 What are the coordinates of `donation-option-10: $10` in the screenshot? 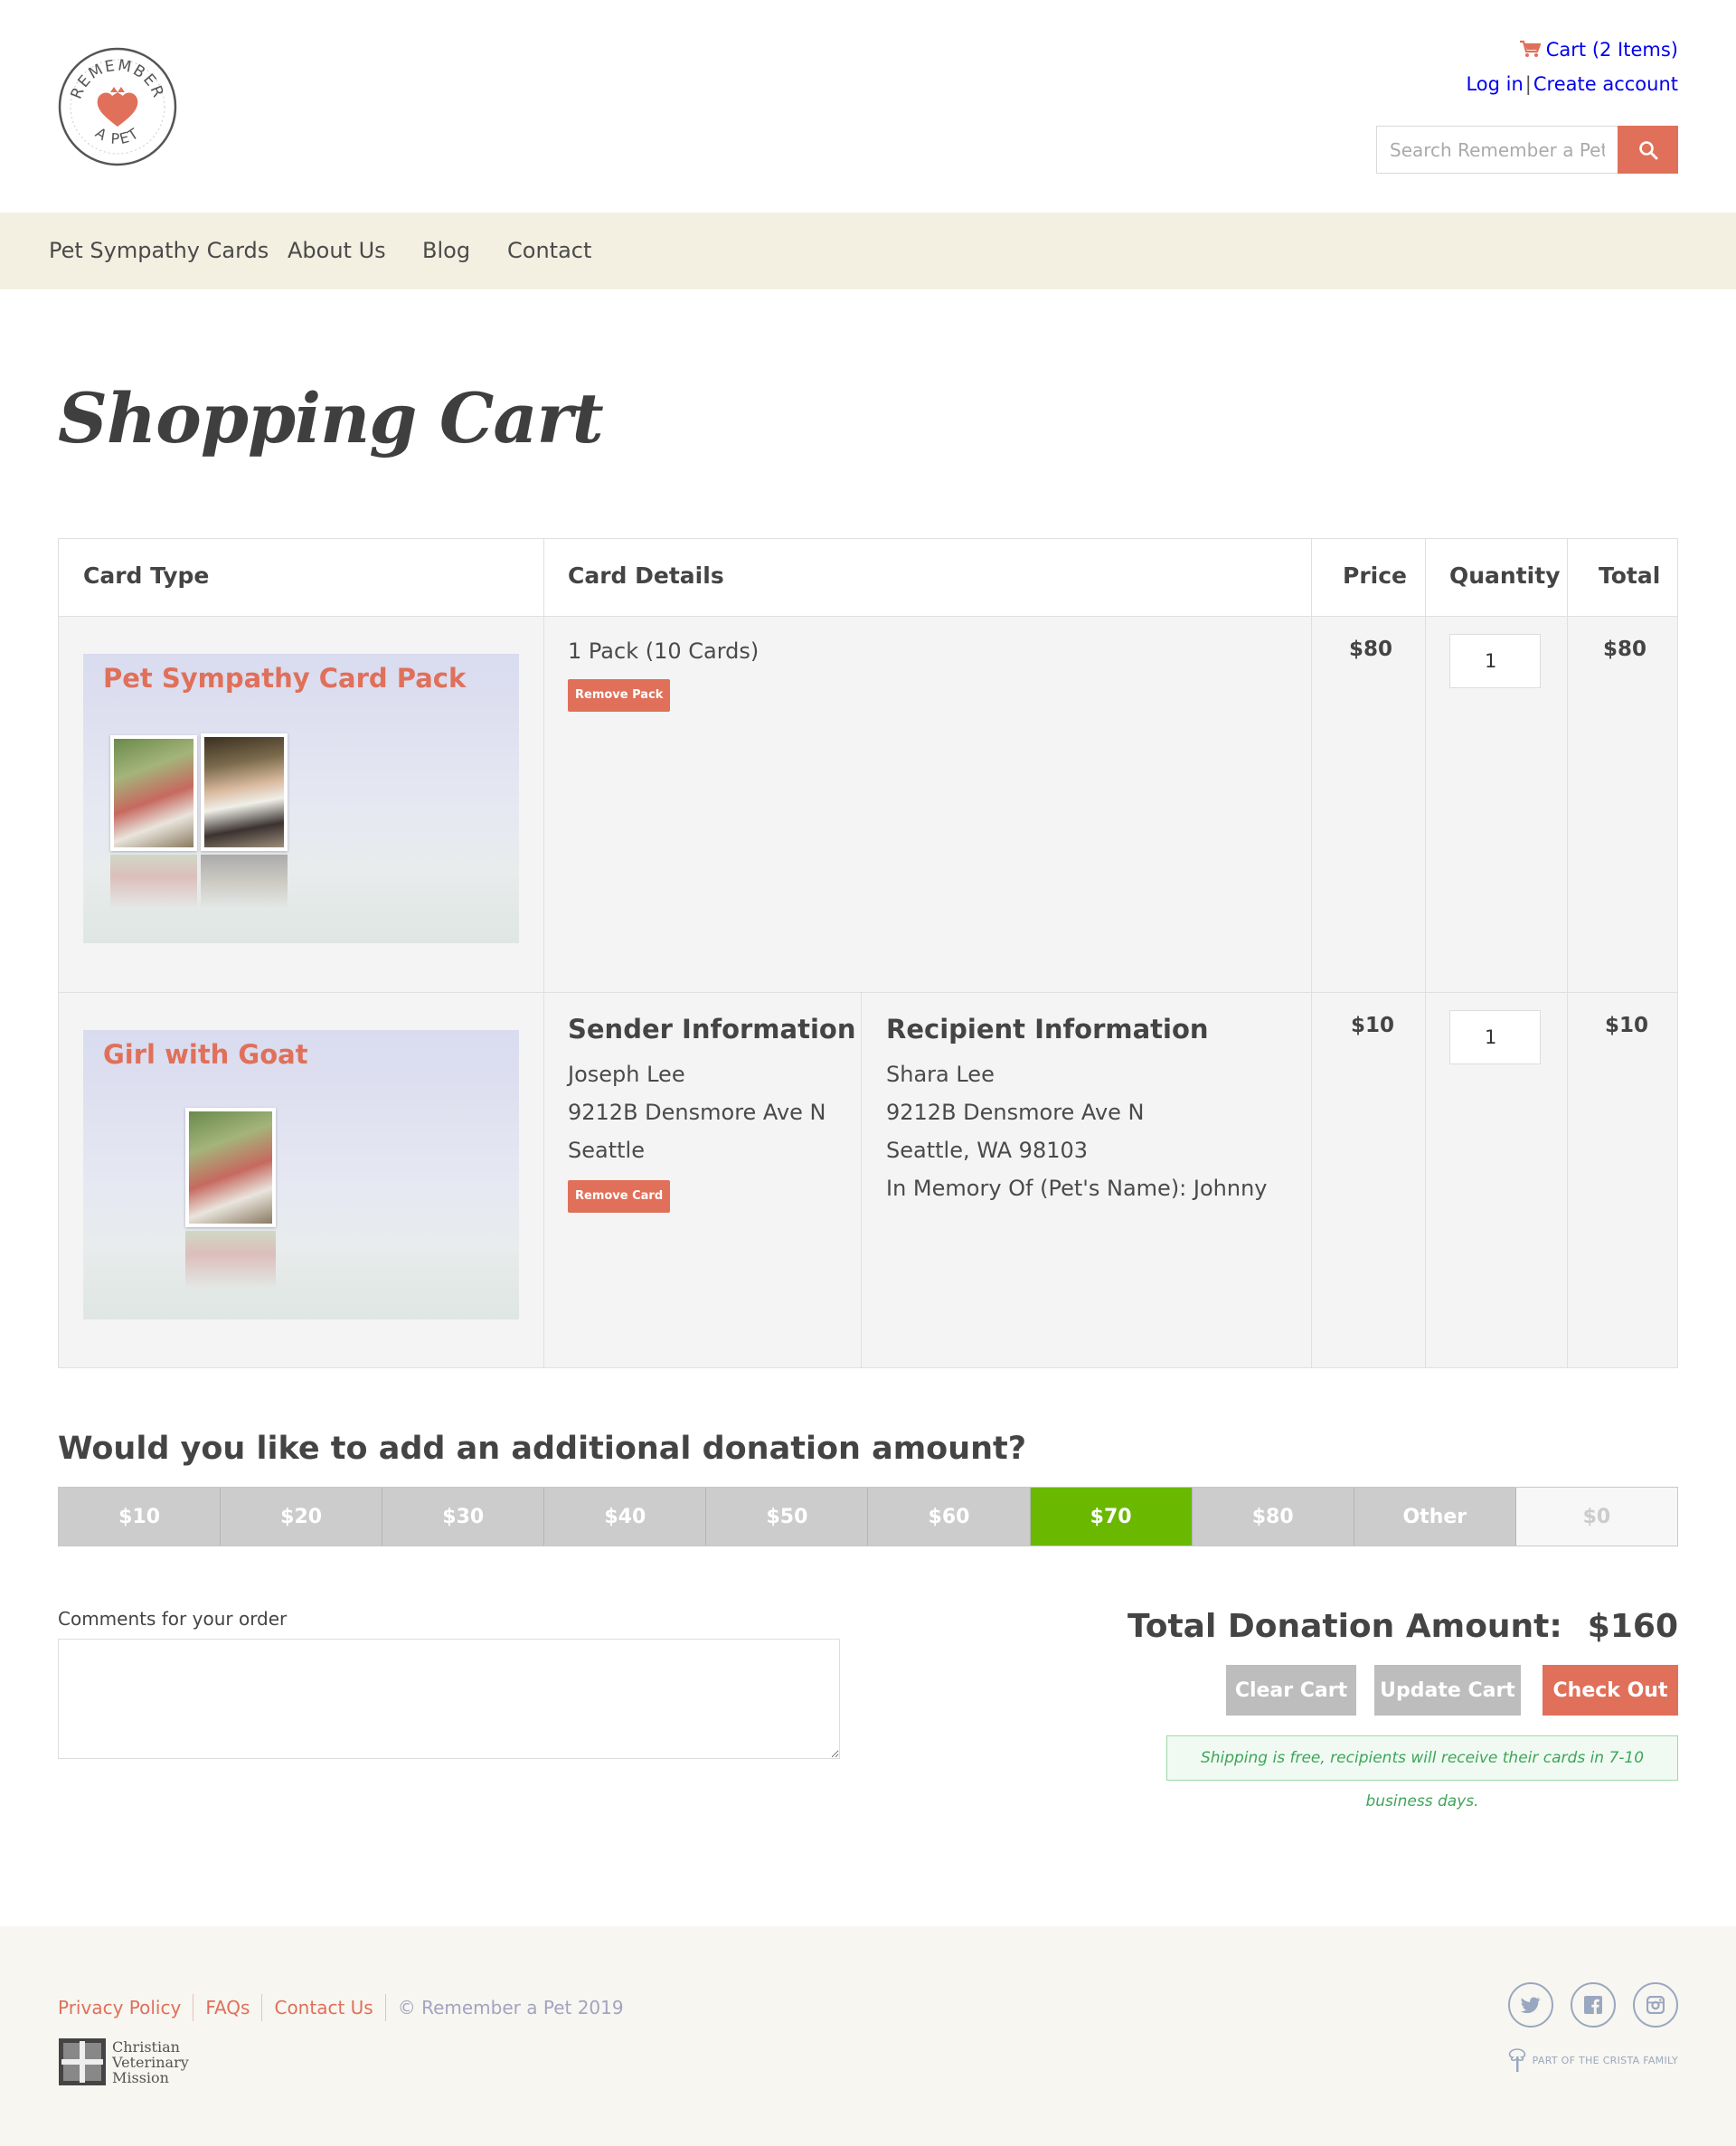 It's located at (141, 1517).